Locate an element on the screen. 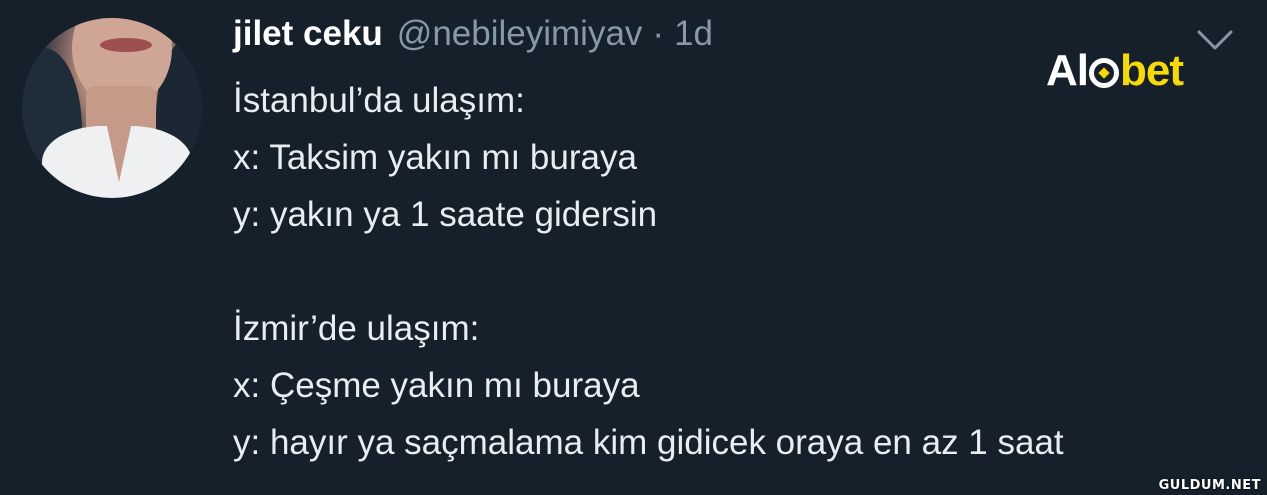 Image resolution: width=1267 pixels, height=495 pixels. tweet-header: jilet ceku @nebileyimiyav · 1d is located at coordinates (473, 38).